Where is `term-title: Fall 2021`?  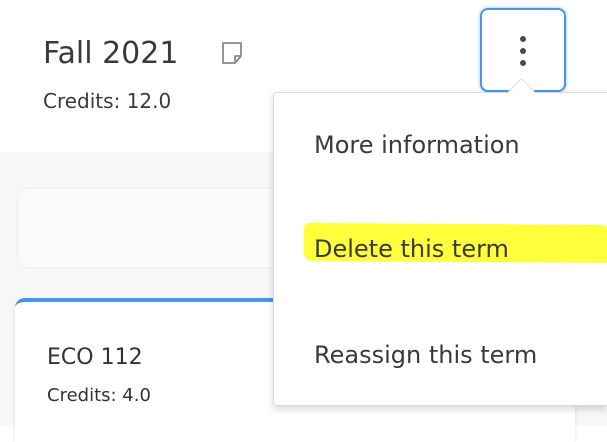 term-title: Fall 2021 is located at coordinates (111, 53).